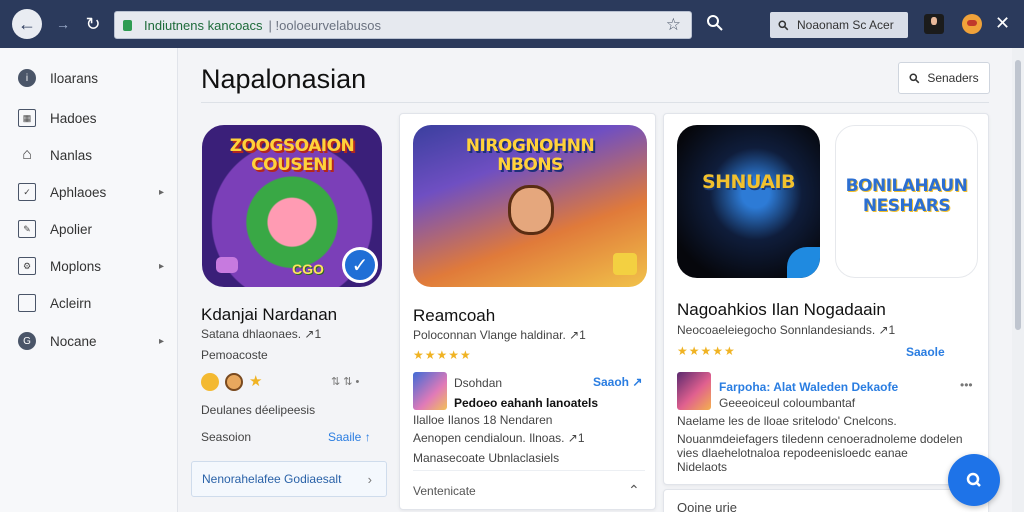 This screenshot has height=512, width=1024. I want to click on close-icon: ✕, so click(1002, 23).